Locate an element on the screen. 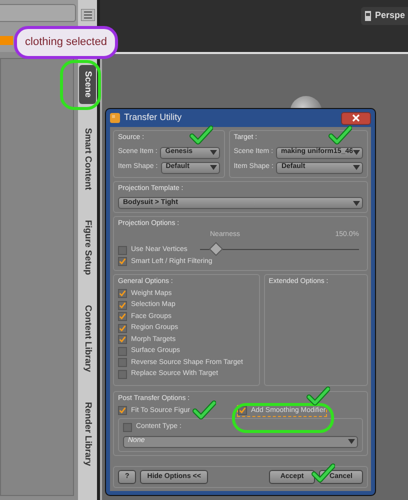 This screenshot has height=500, width=408. side-tab: Render Library is located at coordinates (87, 434).